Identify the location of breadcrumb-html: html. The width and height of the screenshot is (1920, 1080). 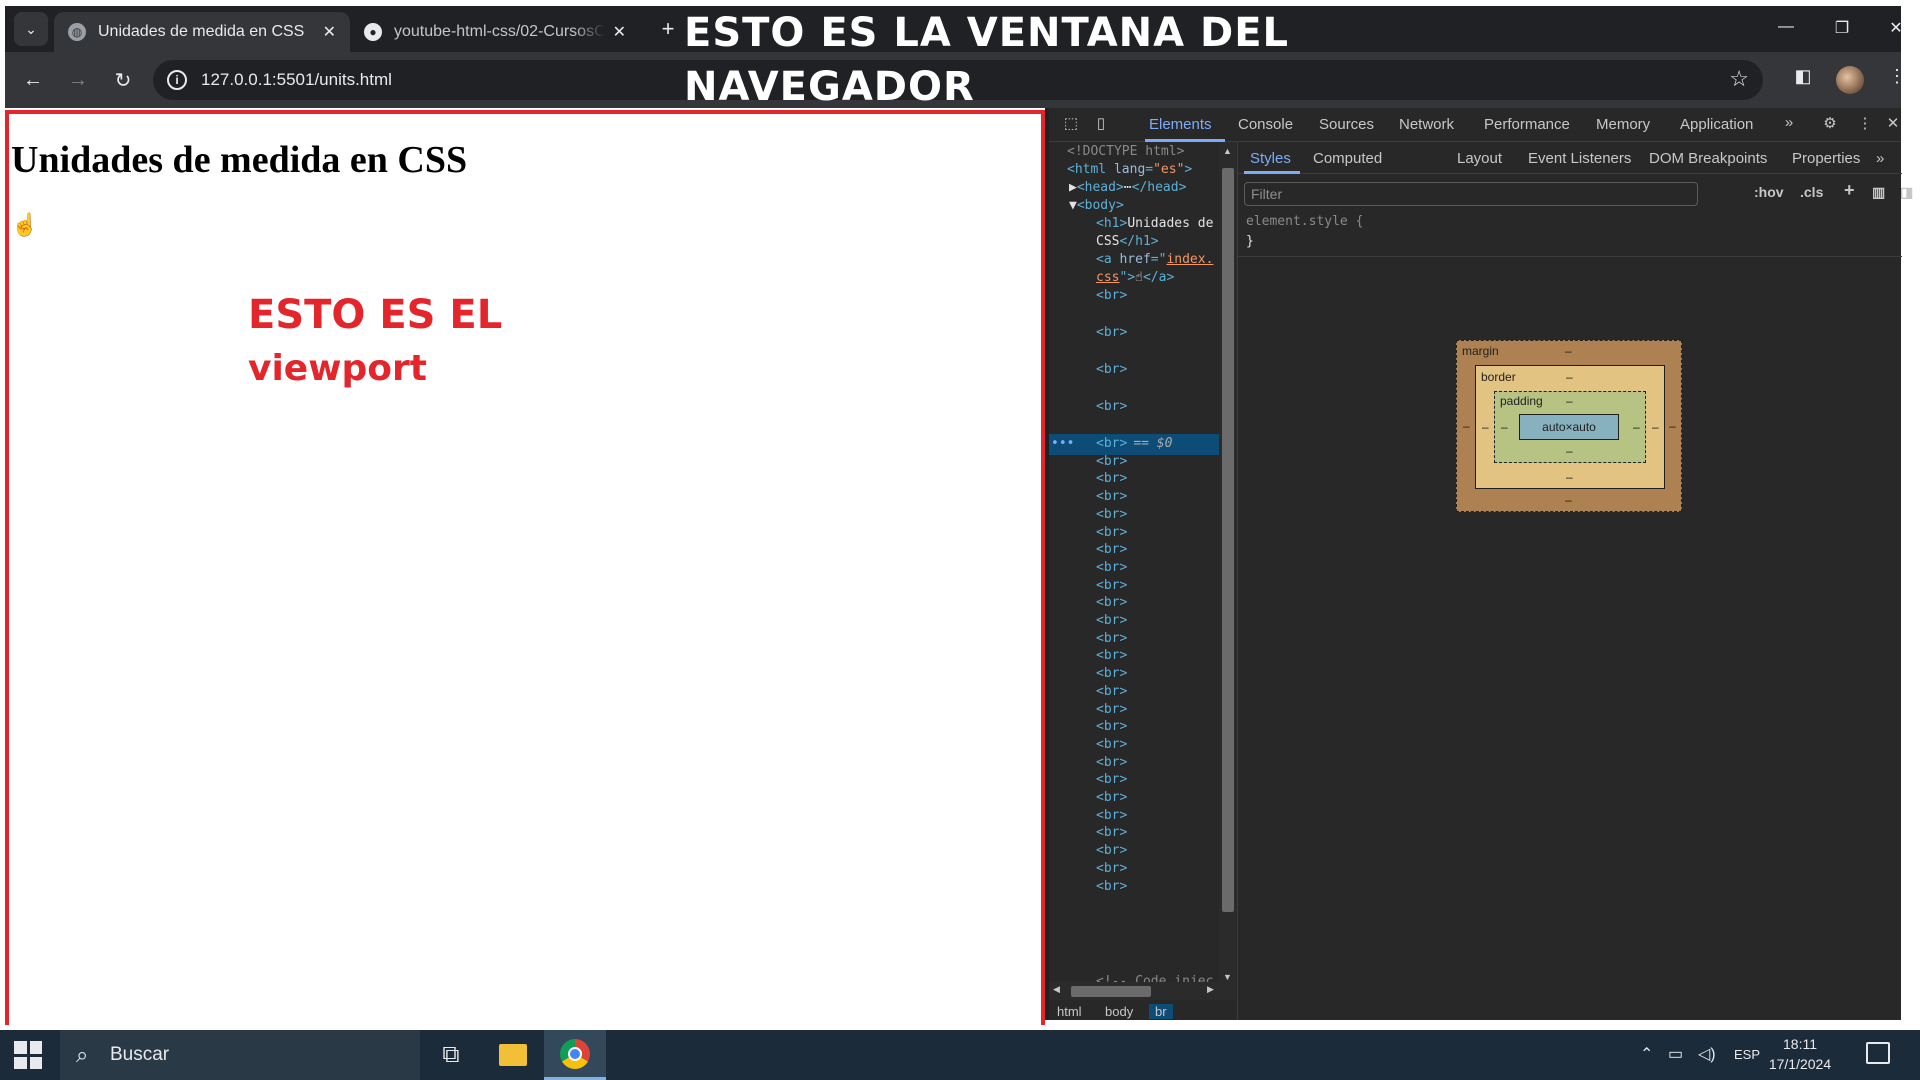
(1069, 1011).